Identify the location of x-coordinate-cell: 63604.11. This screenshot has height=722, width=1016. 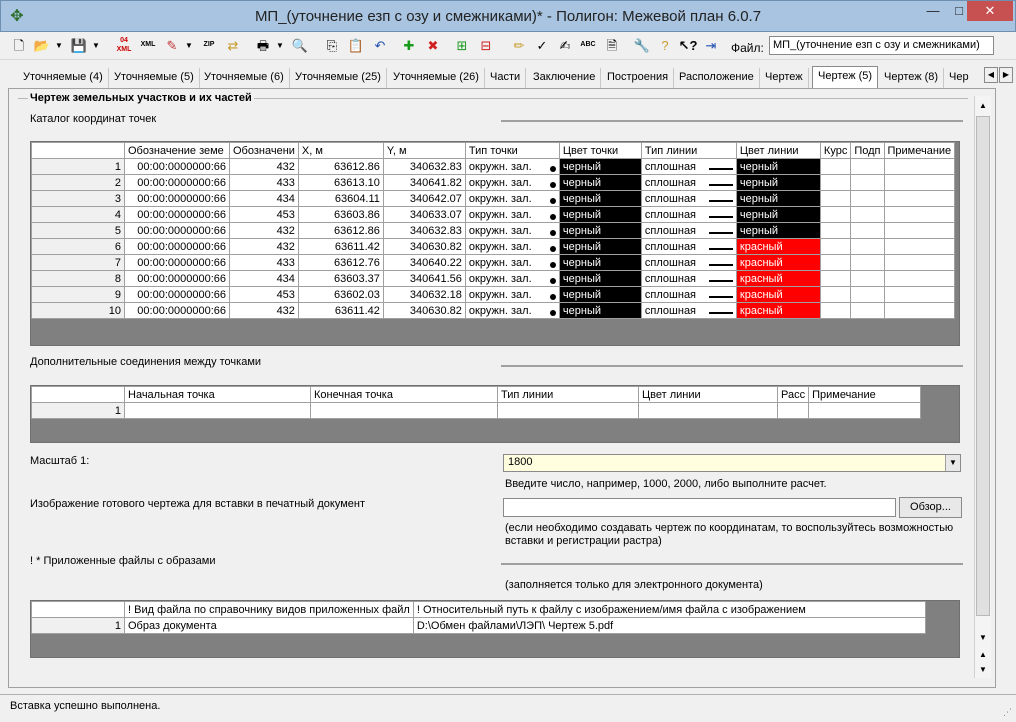
(340, 198).